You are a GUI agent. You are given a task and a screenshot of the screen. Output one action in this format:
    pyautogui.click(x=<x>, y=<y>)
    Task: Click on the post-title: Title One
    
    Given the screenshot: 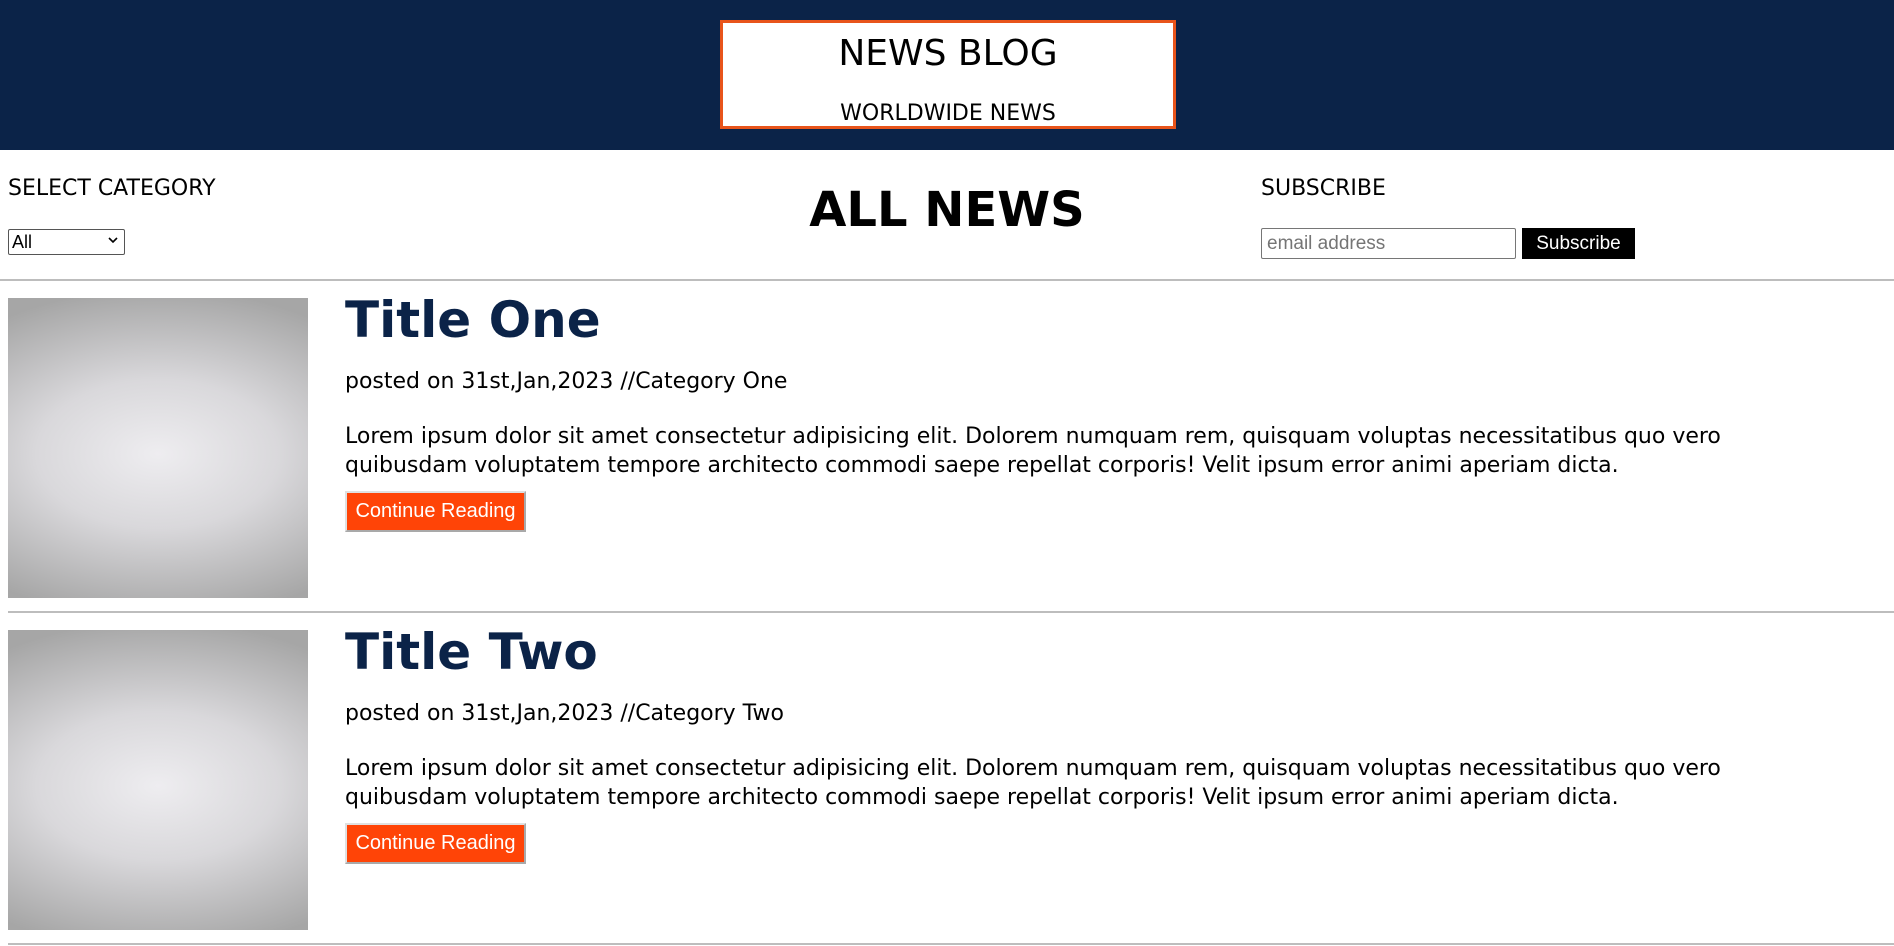 What is the action you would take?
    pyautogui.click(x=473, y=320)
    